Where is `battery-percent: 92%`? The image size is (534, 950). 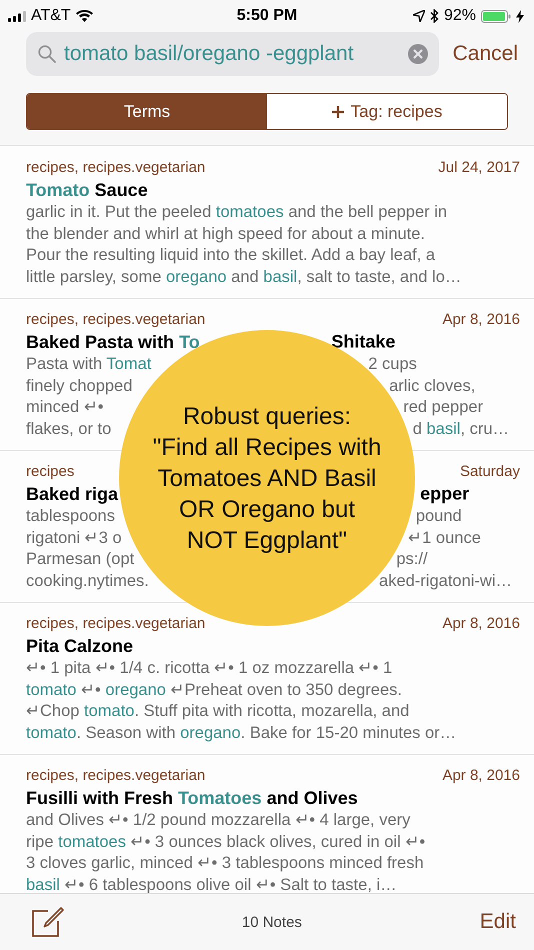 battery-percent: 92% is located at coordinates (460, 16).